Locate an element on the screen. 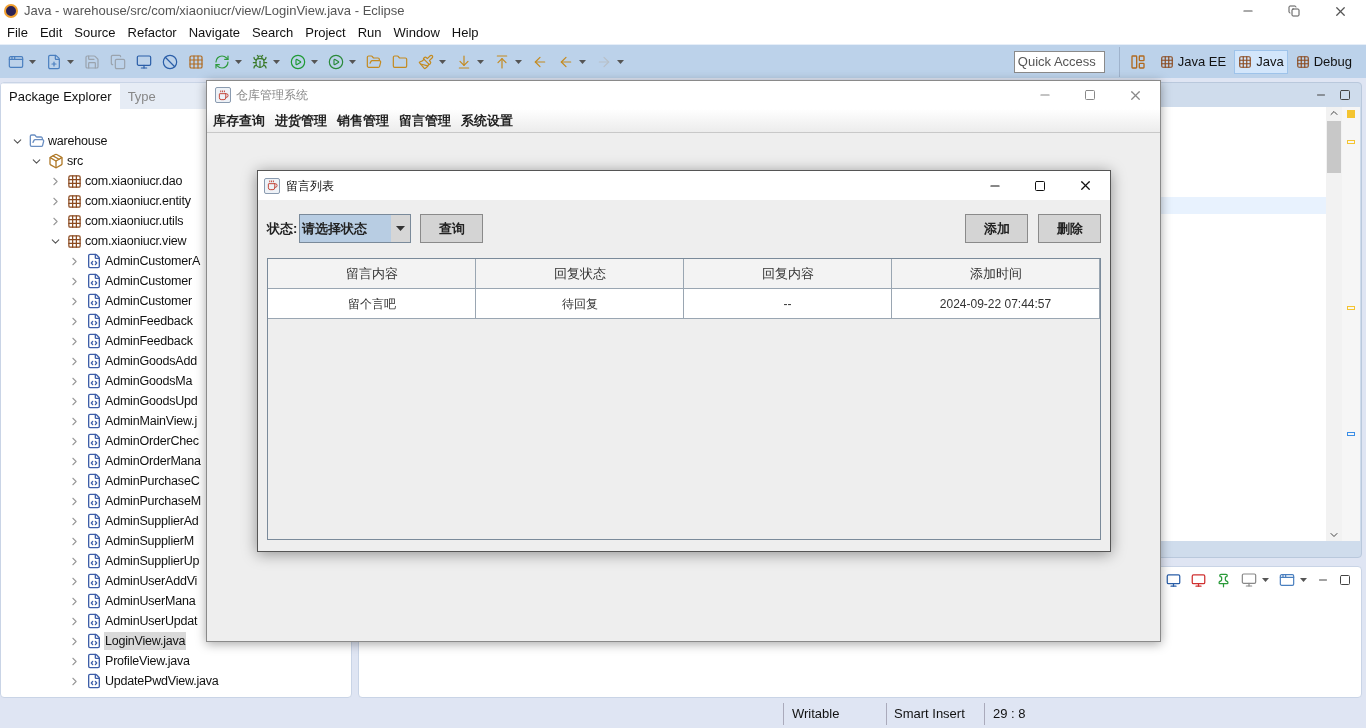 The width and height of the screenshot is (1366, 728). perspective-icon is located at coordinates (1302, 61).